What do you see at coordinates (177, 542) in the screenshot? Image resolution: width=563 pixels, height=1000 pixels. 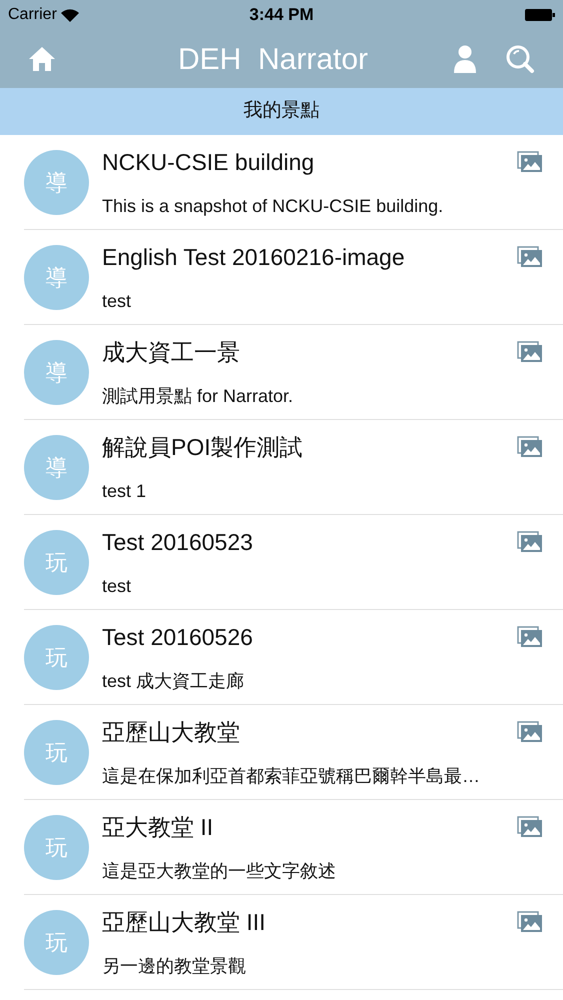 I see `row-title: Test 20160523` at bounding box center [177, 542].